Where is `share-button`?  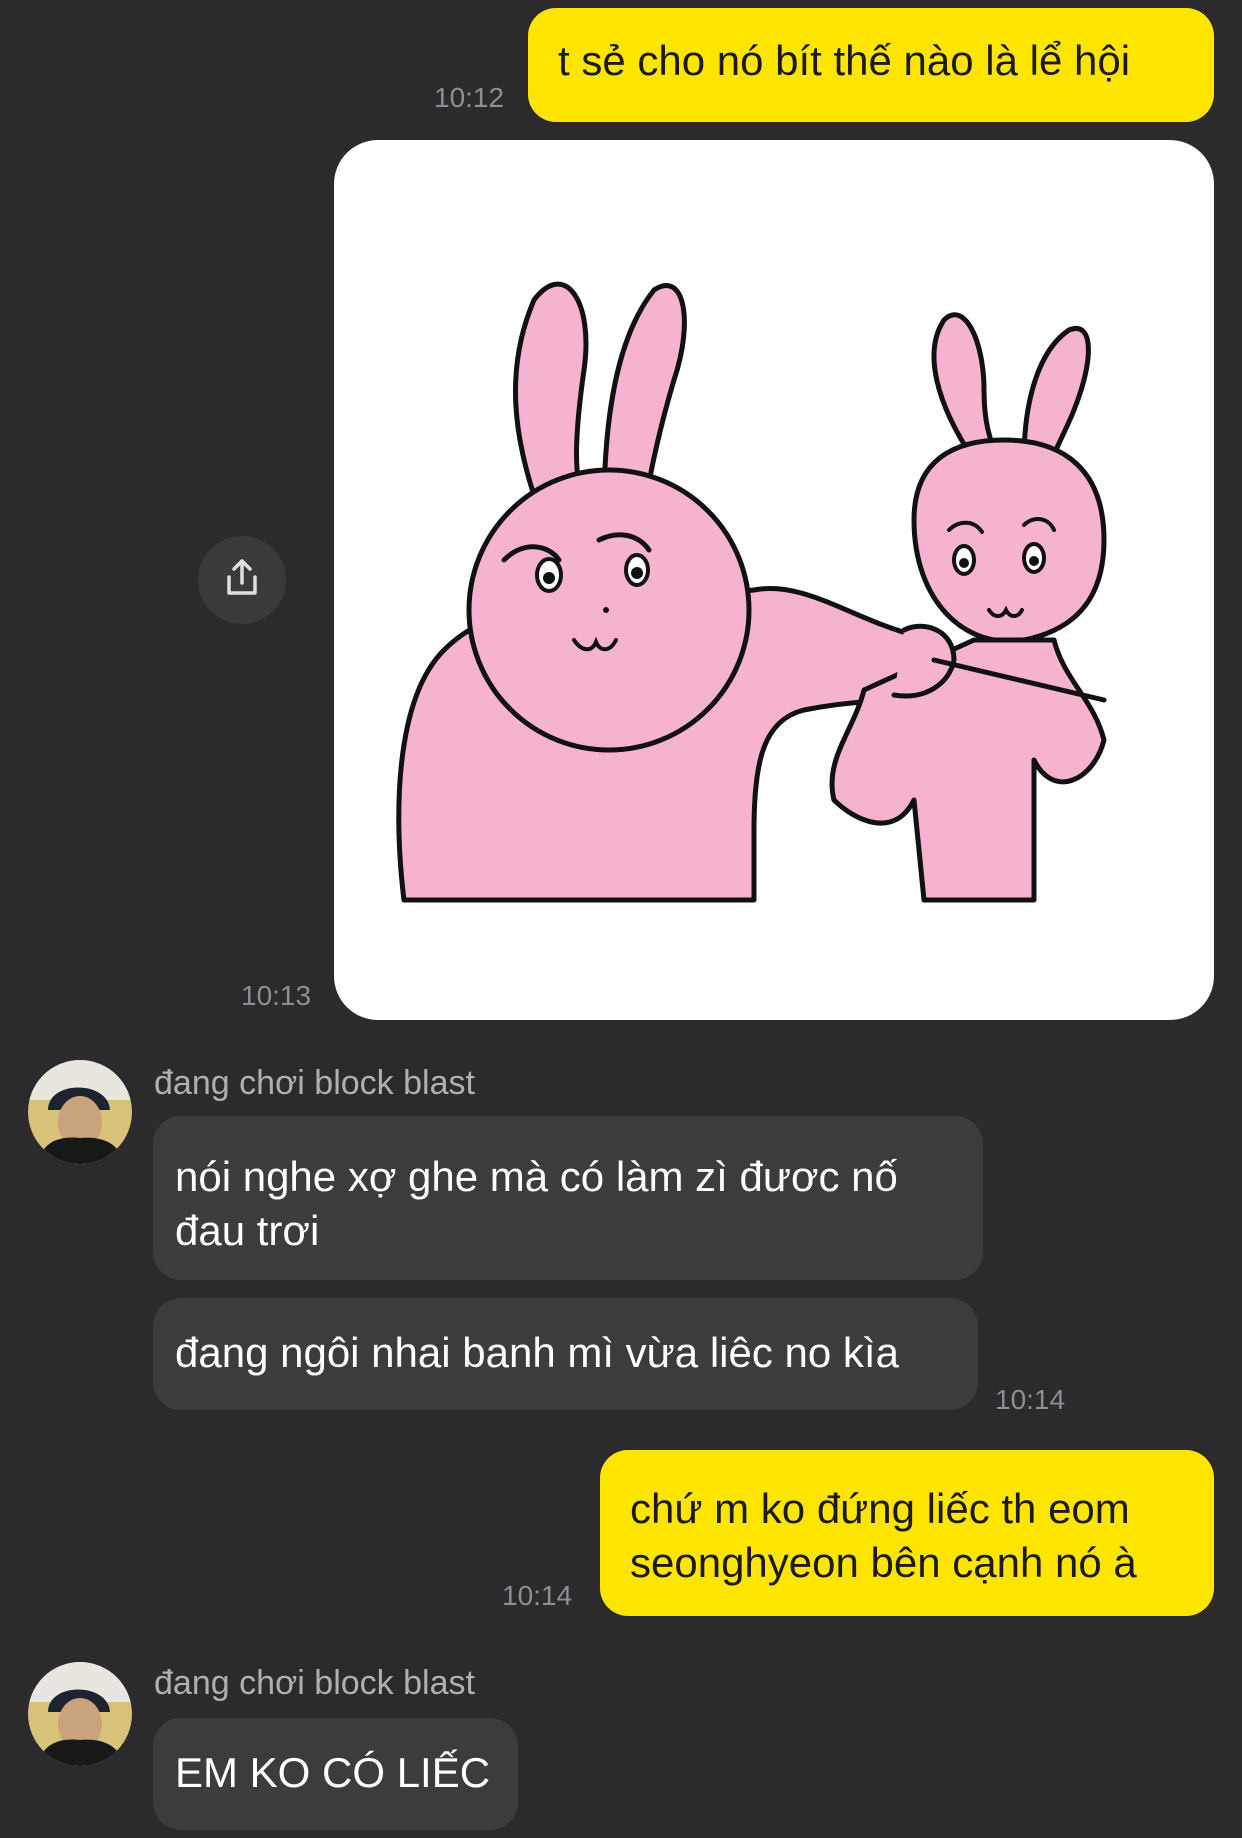 share-button is located at coordinates (242, 580).